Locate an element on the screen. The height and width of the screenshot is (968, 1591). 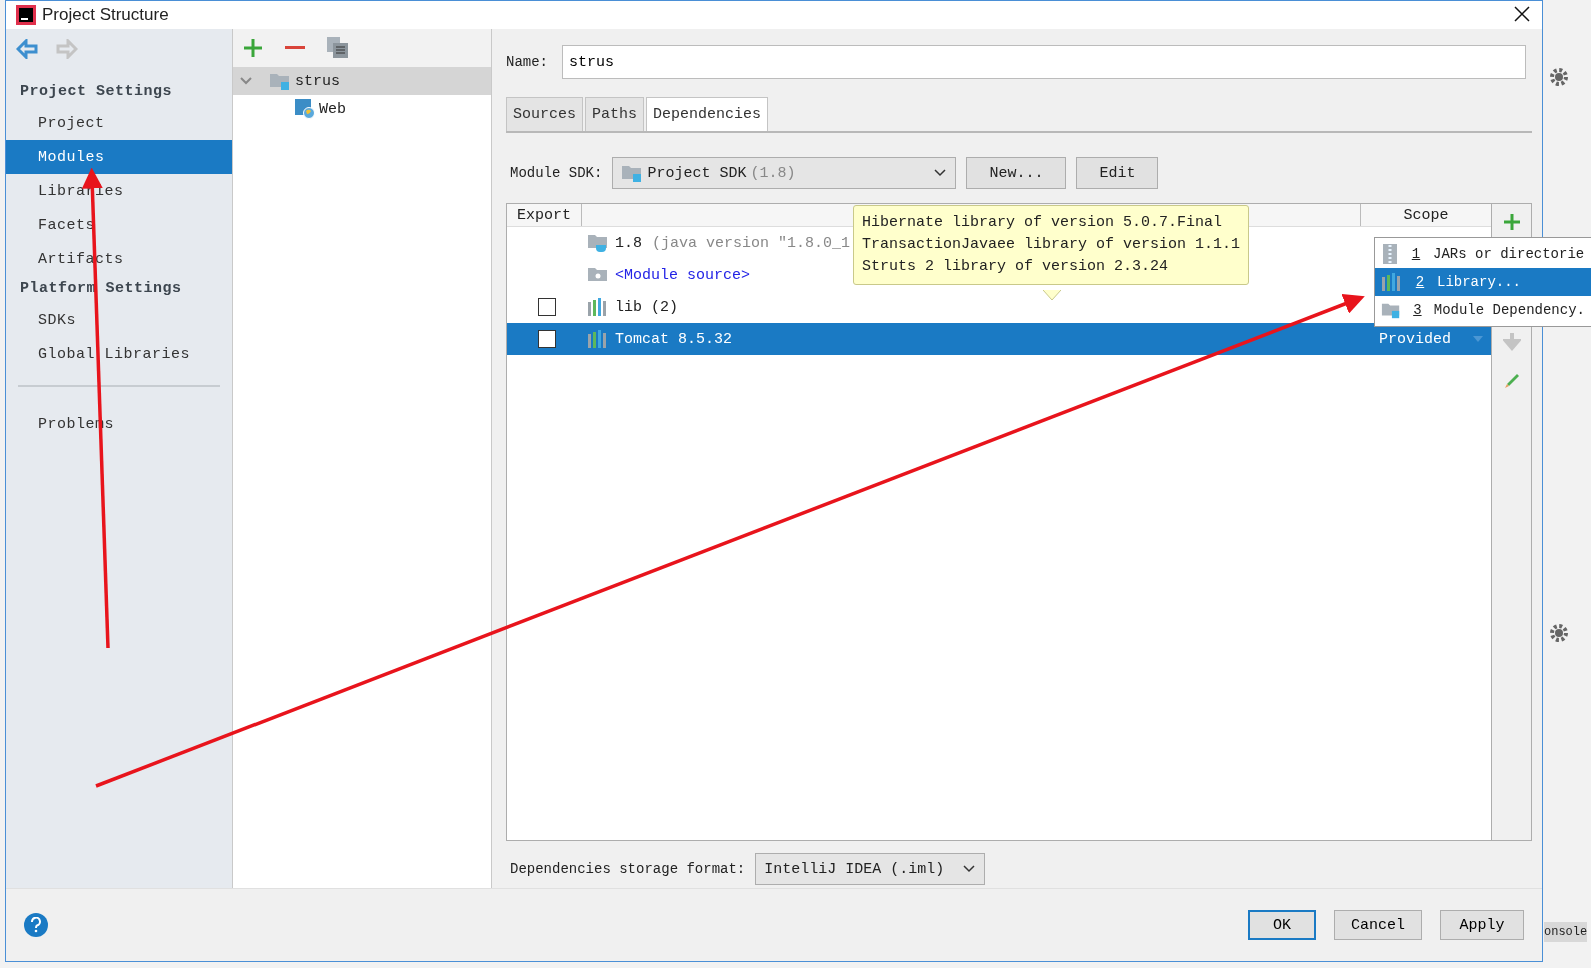
section-heading: Project Settings is located at coordinates (96, 92).